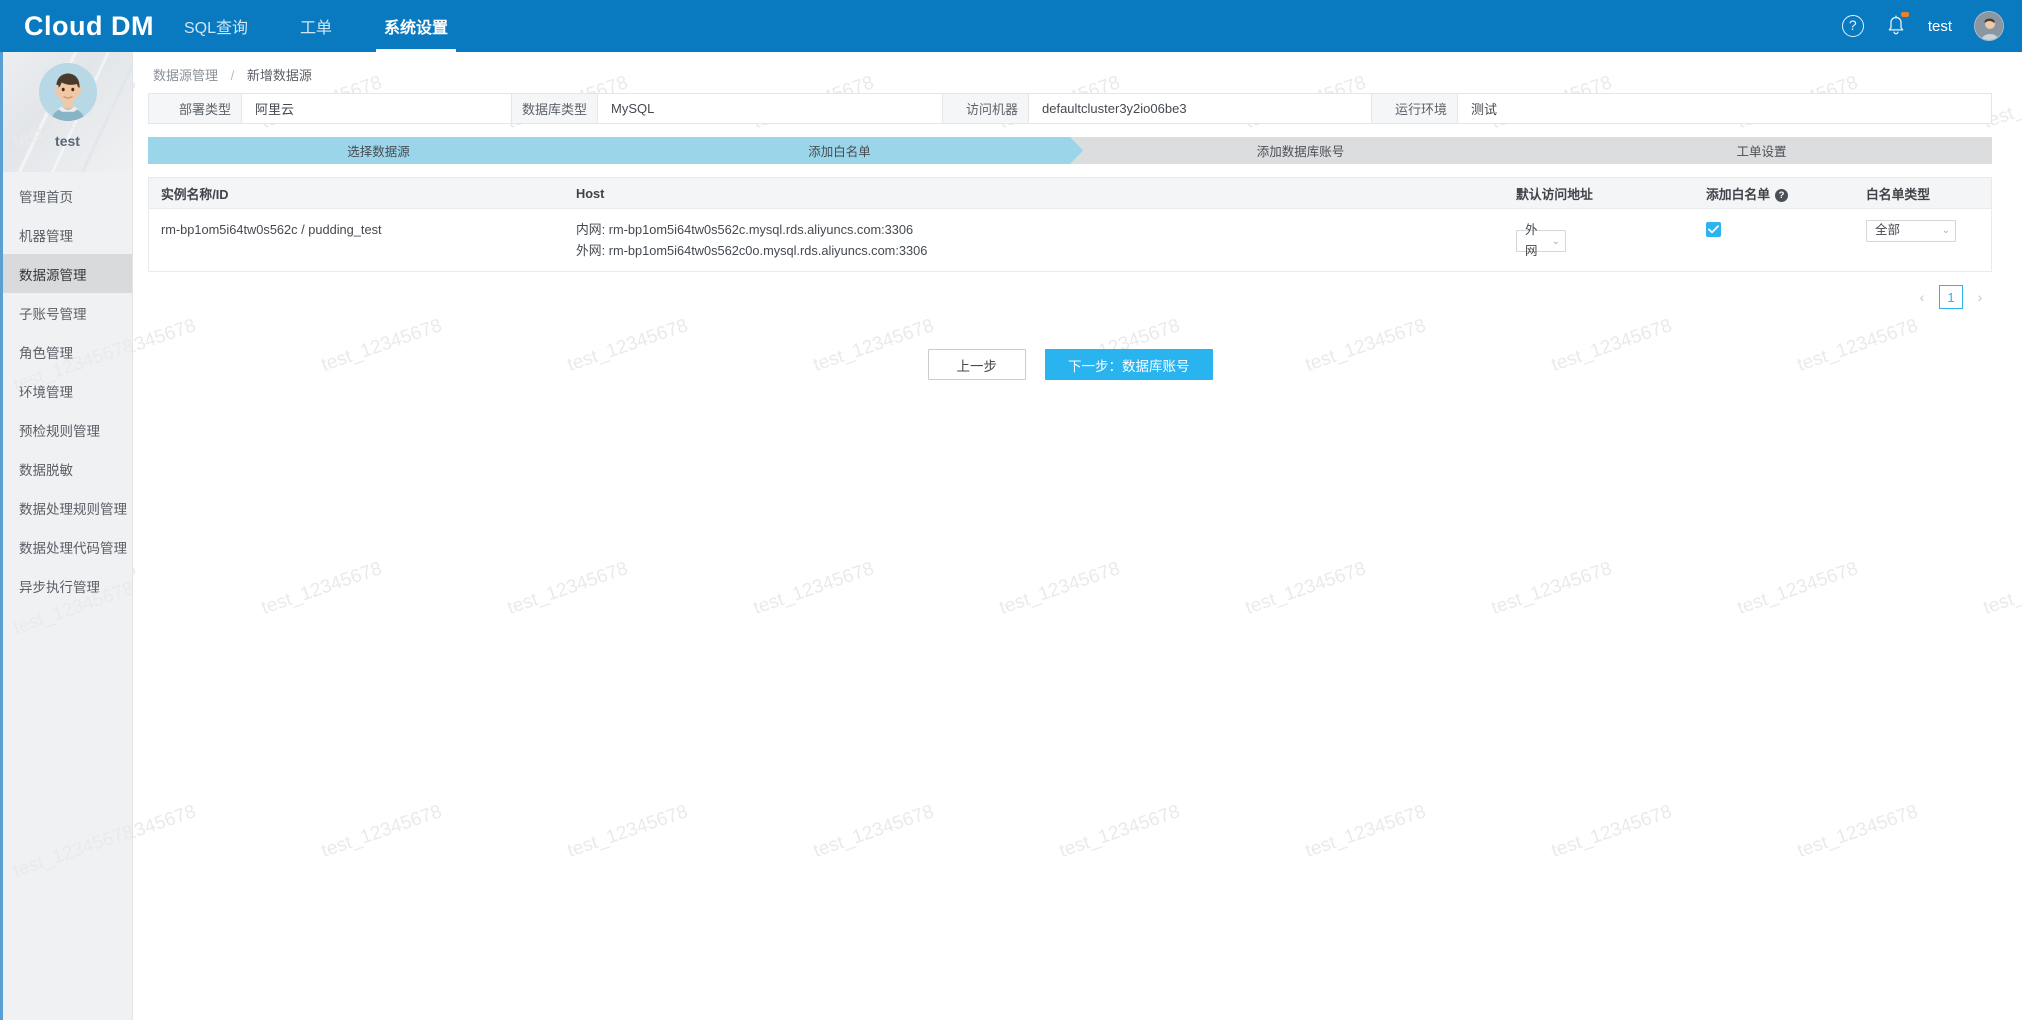 This screenshot has height=1020, width=2022. What do you see at coordinates (73, 548) in the screenshot?
I see `sidebar-item-label: 数据处理代码管理` at bounding box center [73, 548].